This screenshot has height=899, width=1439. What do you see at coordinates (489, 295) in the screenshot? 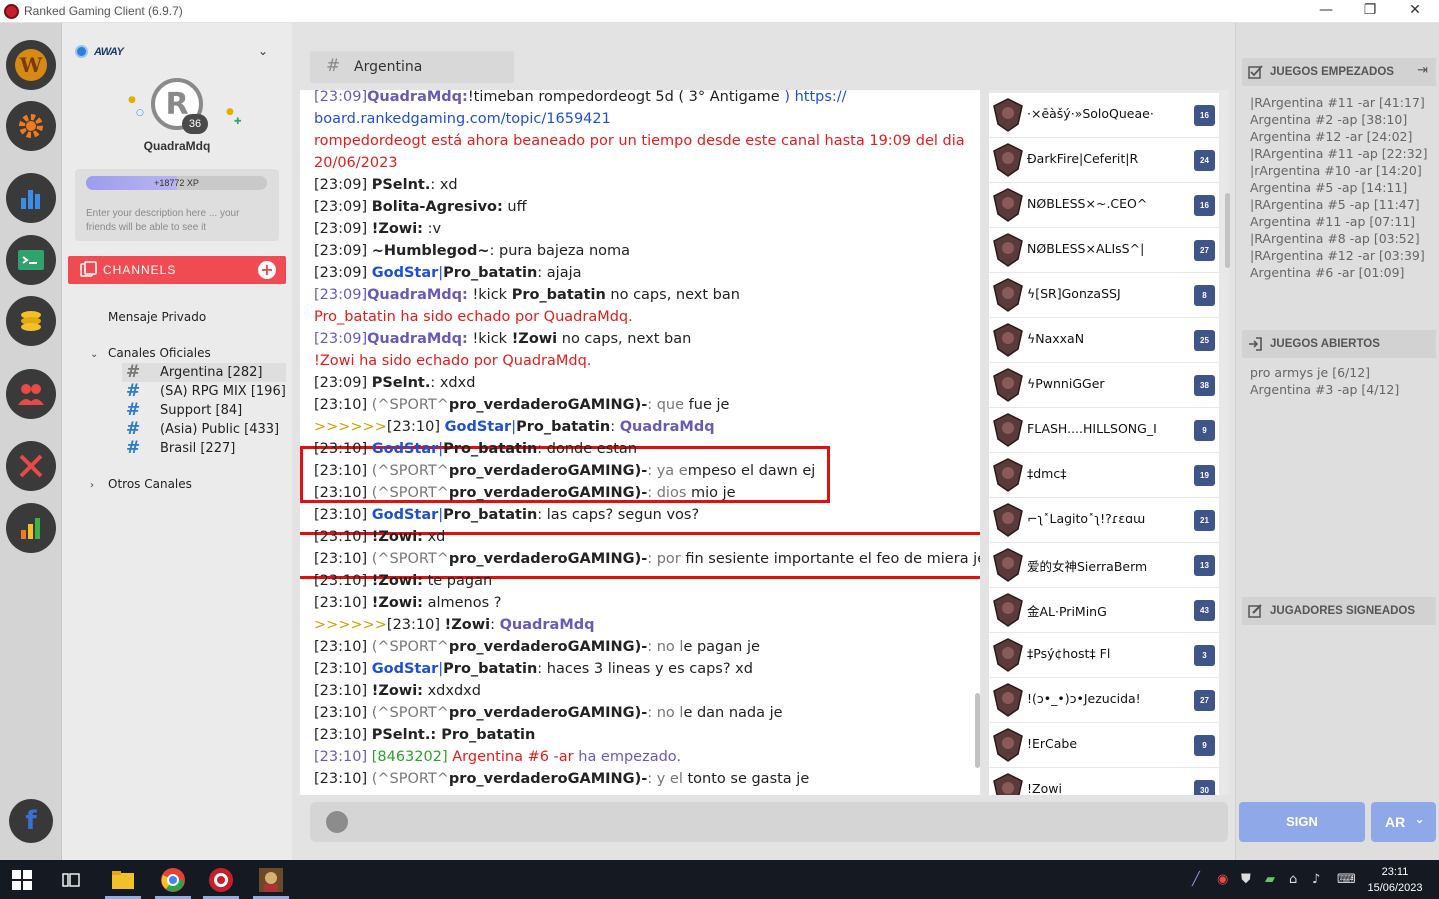
I see `chat-fragment: !kick` at bounding box center [489, 295].